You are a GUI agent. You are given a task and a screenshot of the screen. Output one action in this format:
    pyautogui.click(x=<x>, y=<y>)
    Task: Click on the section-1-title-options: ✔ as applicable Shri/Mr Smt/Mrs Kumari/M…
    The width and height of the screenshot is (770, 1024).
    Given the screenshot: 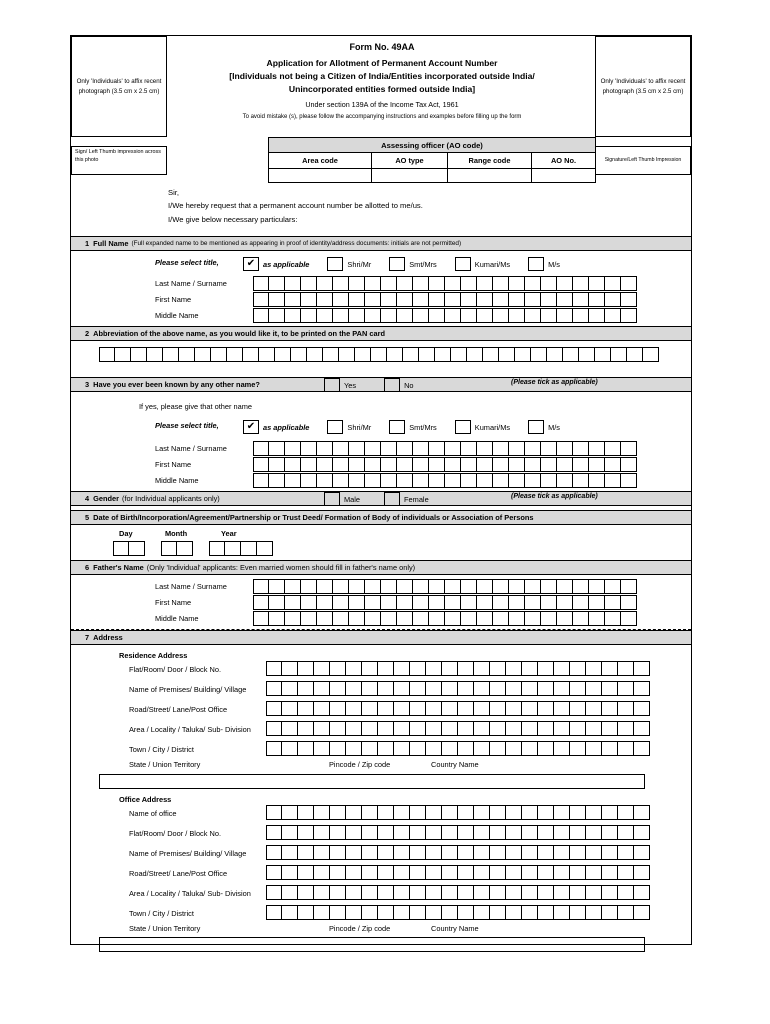 What is the action you would take?
    pyautogui.click(x=401, y=264)
    